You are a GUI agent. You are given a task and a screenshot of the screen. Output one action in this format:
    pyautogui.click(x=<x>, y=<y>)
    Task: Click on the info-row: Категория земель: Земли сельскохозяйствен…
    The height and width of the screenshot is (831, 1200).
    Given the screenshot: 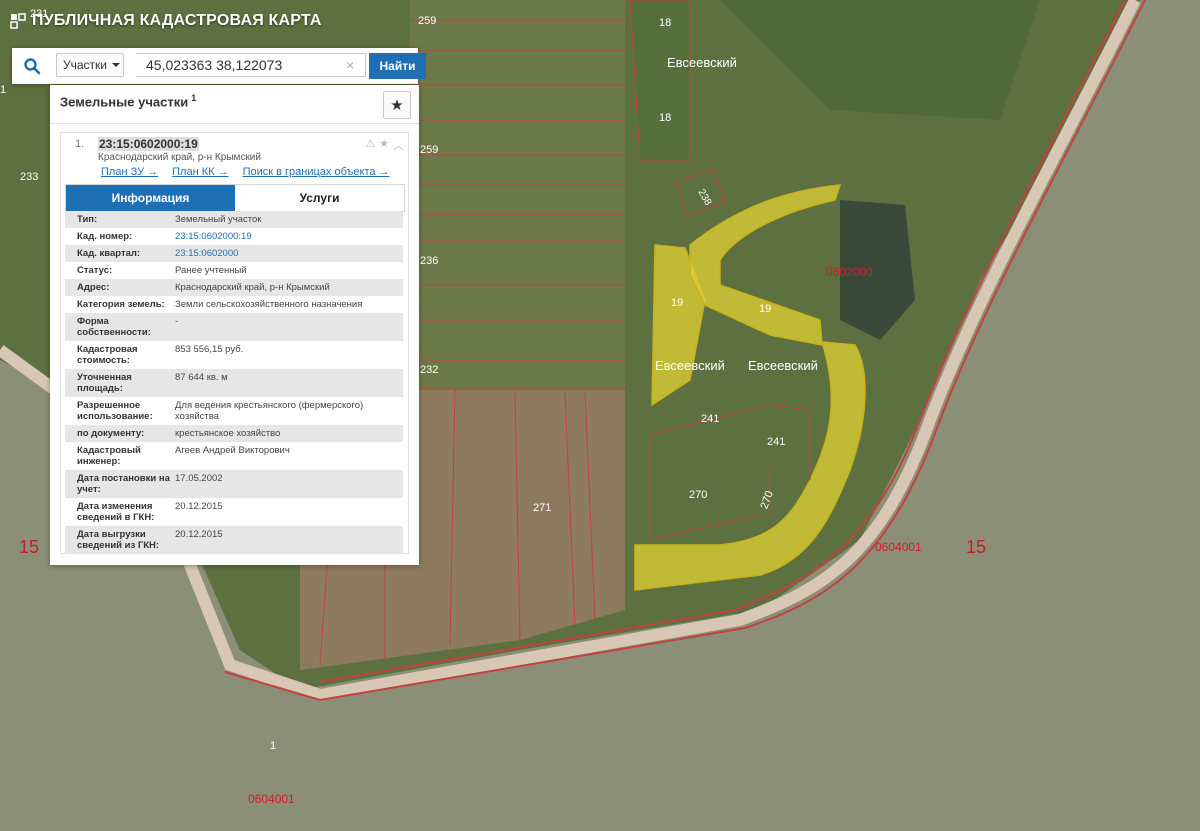 What is the action you would take?
    pyautogui.click(x=234, y=304)
    